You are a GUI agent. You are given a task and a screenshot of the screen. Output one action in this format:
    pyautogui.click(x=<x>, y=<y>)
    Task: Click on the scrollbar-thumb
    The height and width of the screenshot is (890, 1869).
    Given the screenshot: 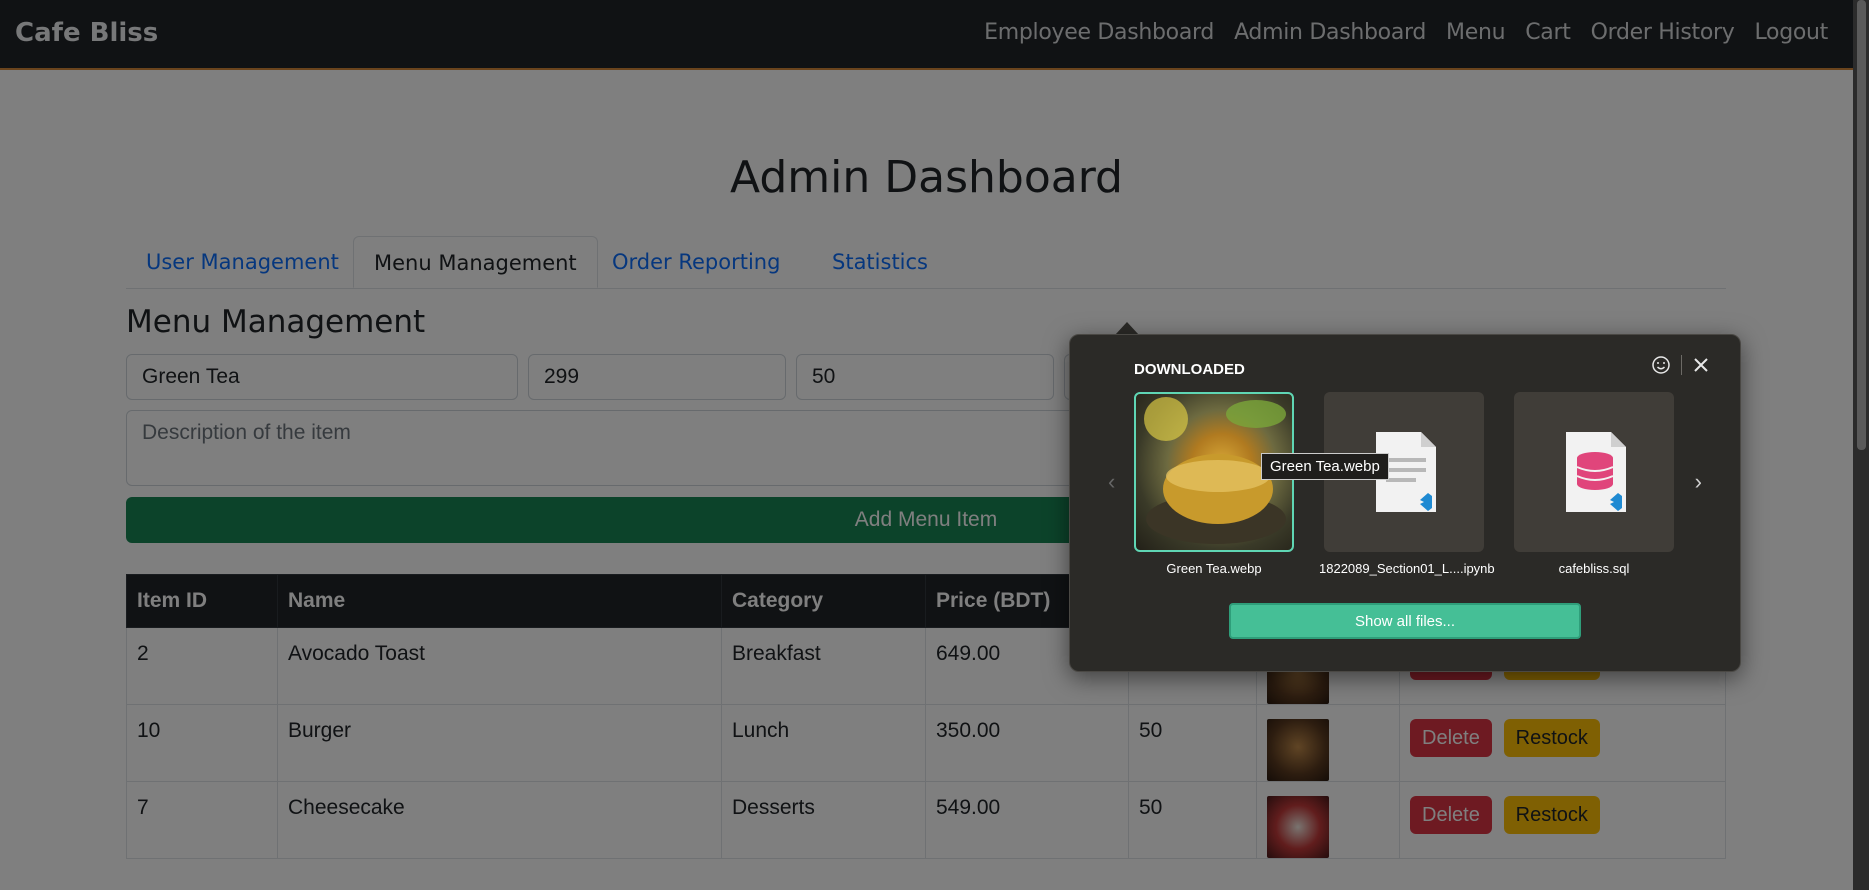 What is the action you would take?
    pyautogui.click(x=1861, y=225)
    